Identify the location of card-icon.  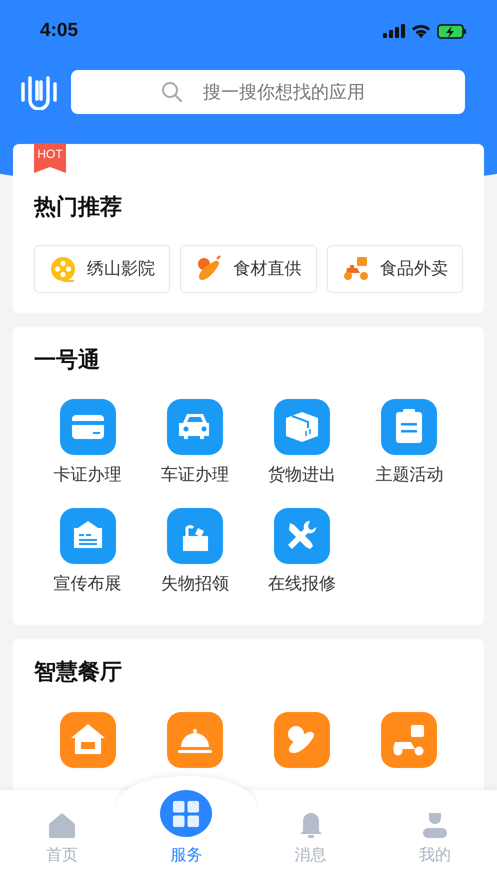
(88, 427).